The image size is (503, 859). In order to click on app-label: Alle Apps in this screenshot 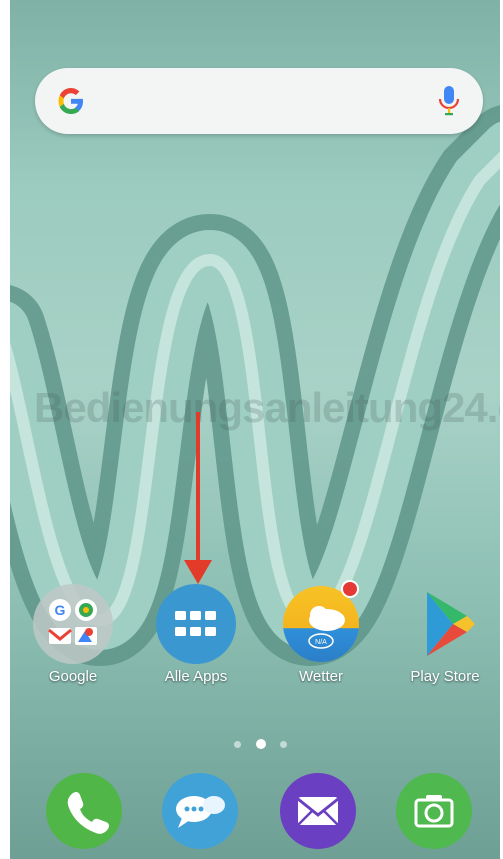, I will do `click(196, 676)`.